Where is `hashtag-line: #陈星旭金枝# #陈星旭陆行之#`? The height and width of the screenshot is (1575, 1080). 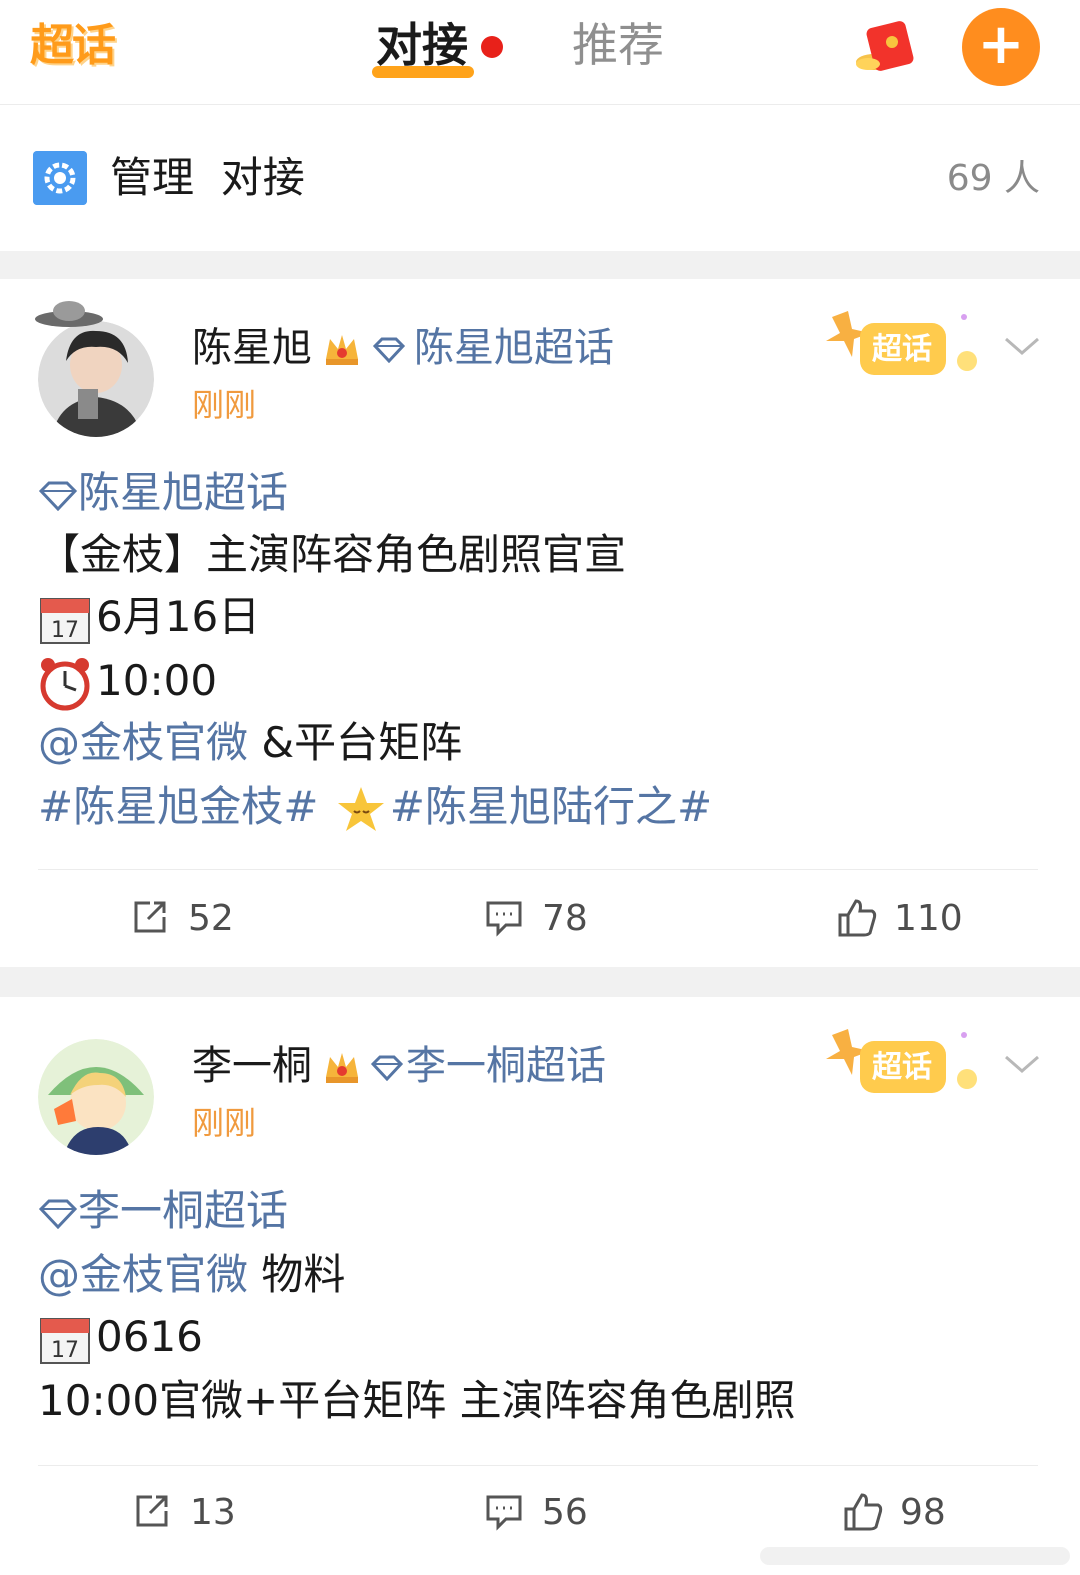 hashtag-line: #陈星旭金枝# #陈星旭陆行之# is located at coordinates (375, 807).